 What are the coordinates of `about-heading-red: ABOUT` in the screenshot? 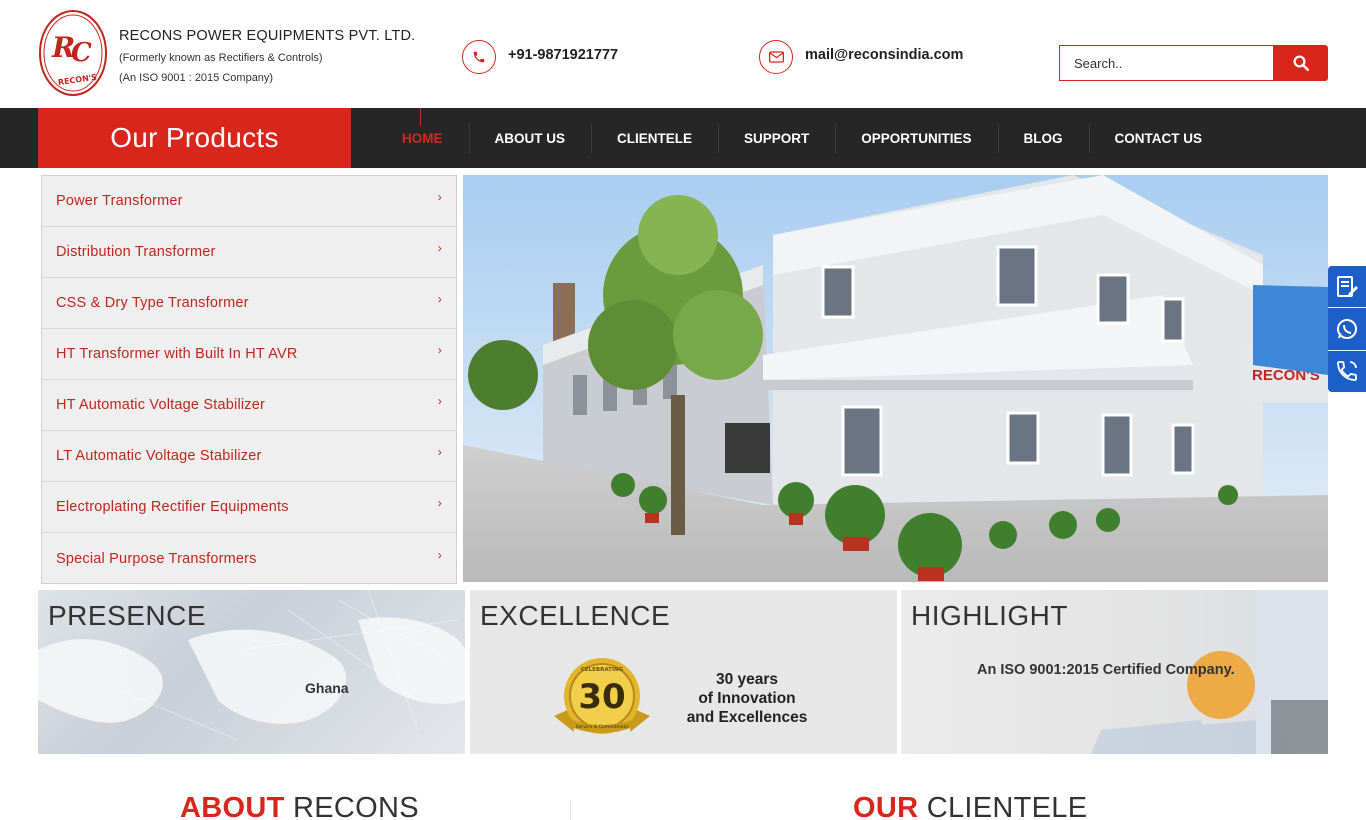 It's located at (232, 806).